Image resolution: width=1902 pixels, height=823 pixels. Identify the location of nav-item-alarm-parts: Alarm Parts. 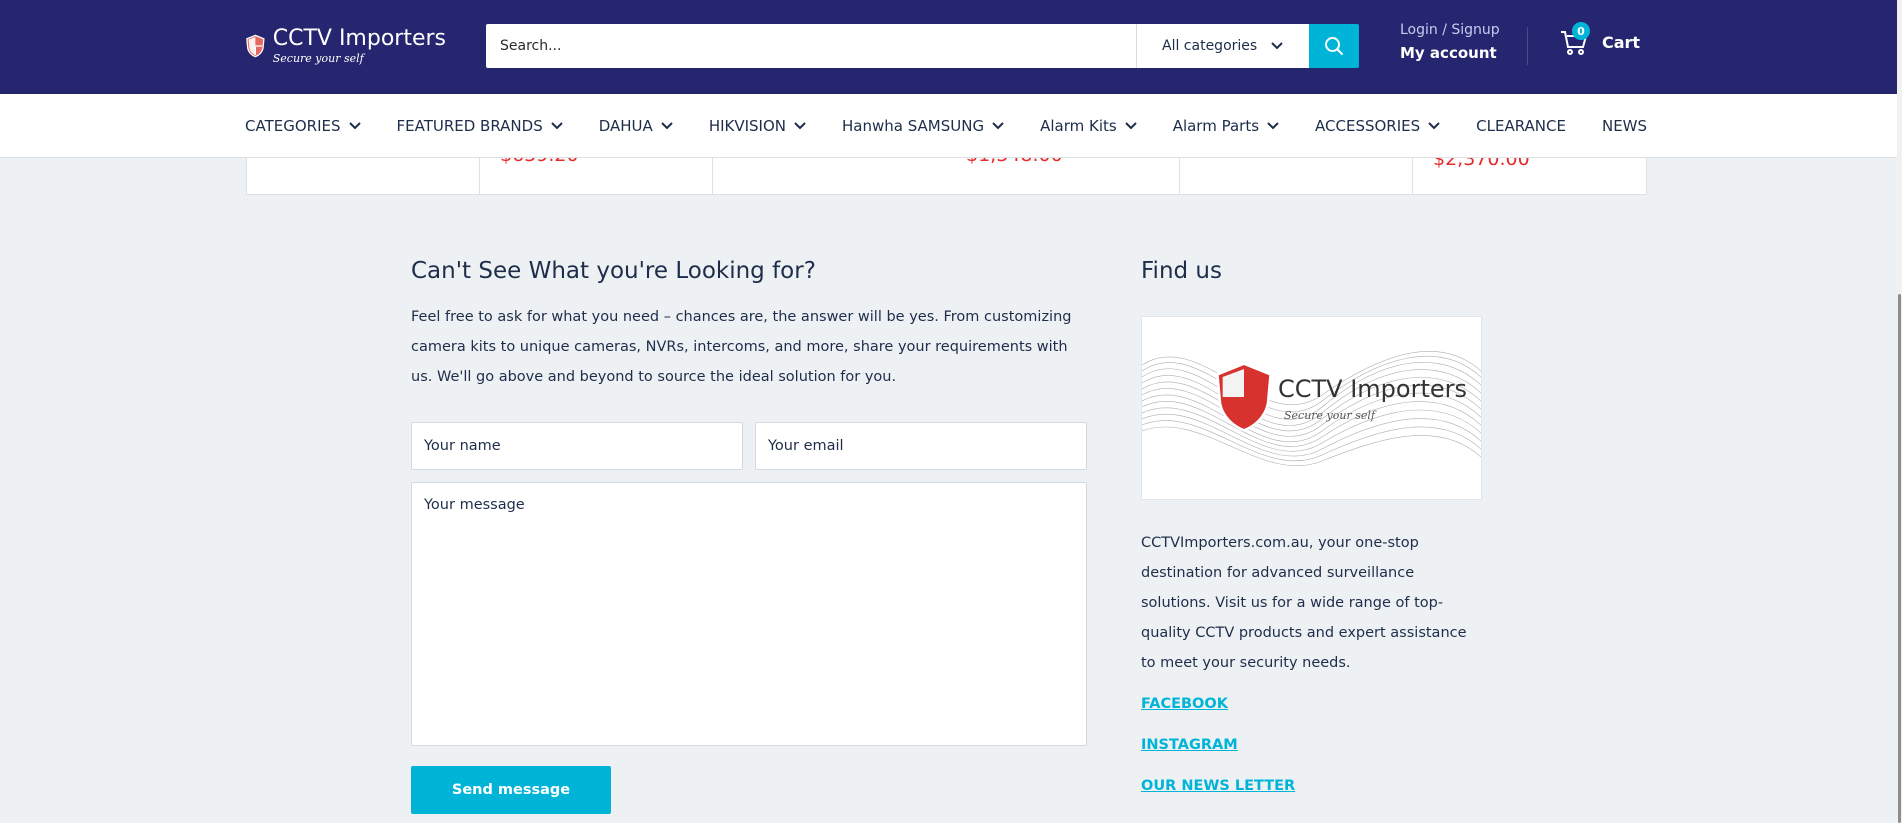
(1226, 126).